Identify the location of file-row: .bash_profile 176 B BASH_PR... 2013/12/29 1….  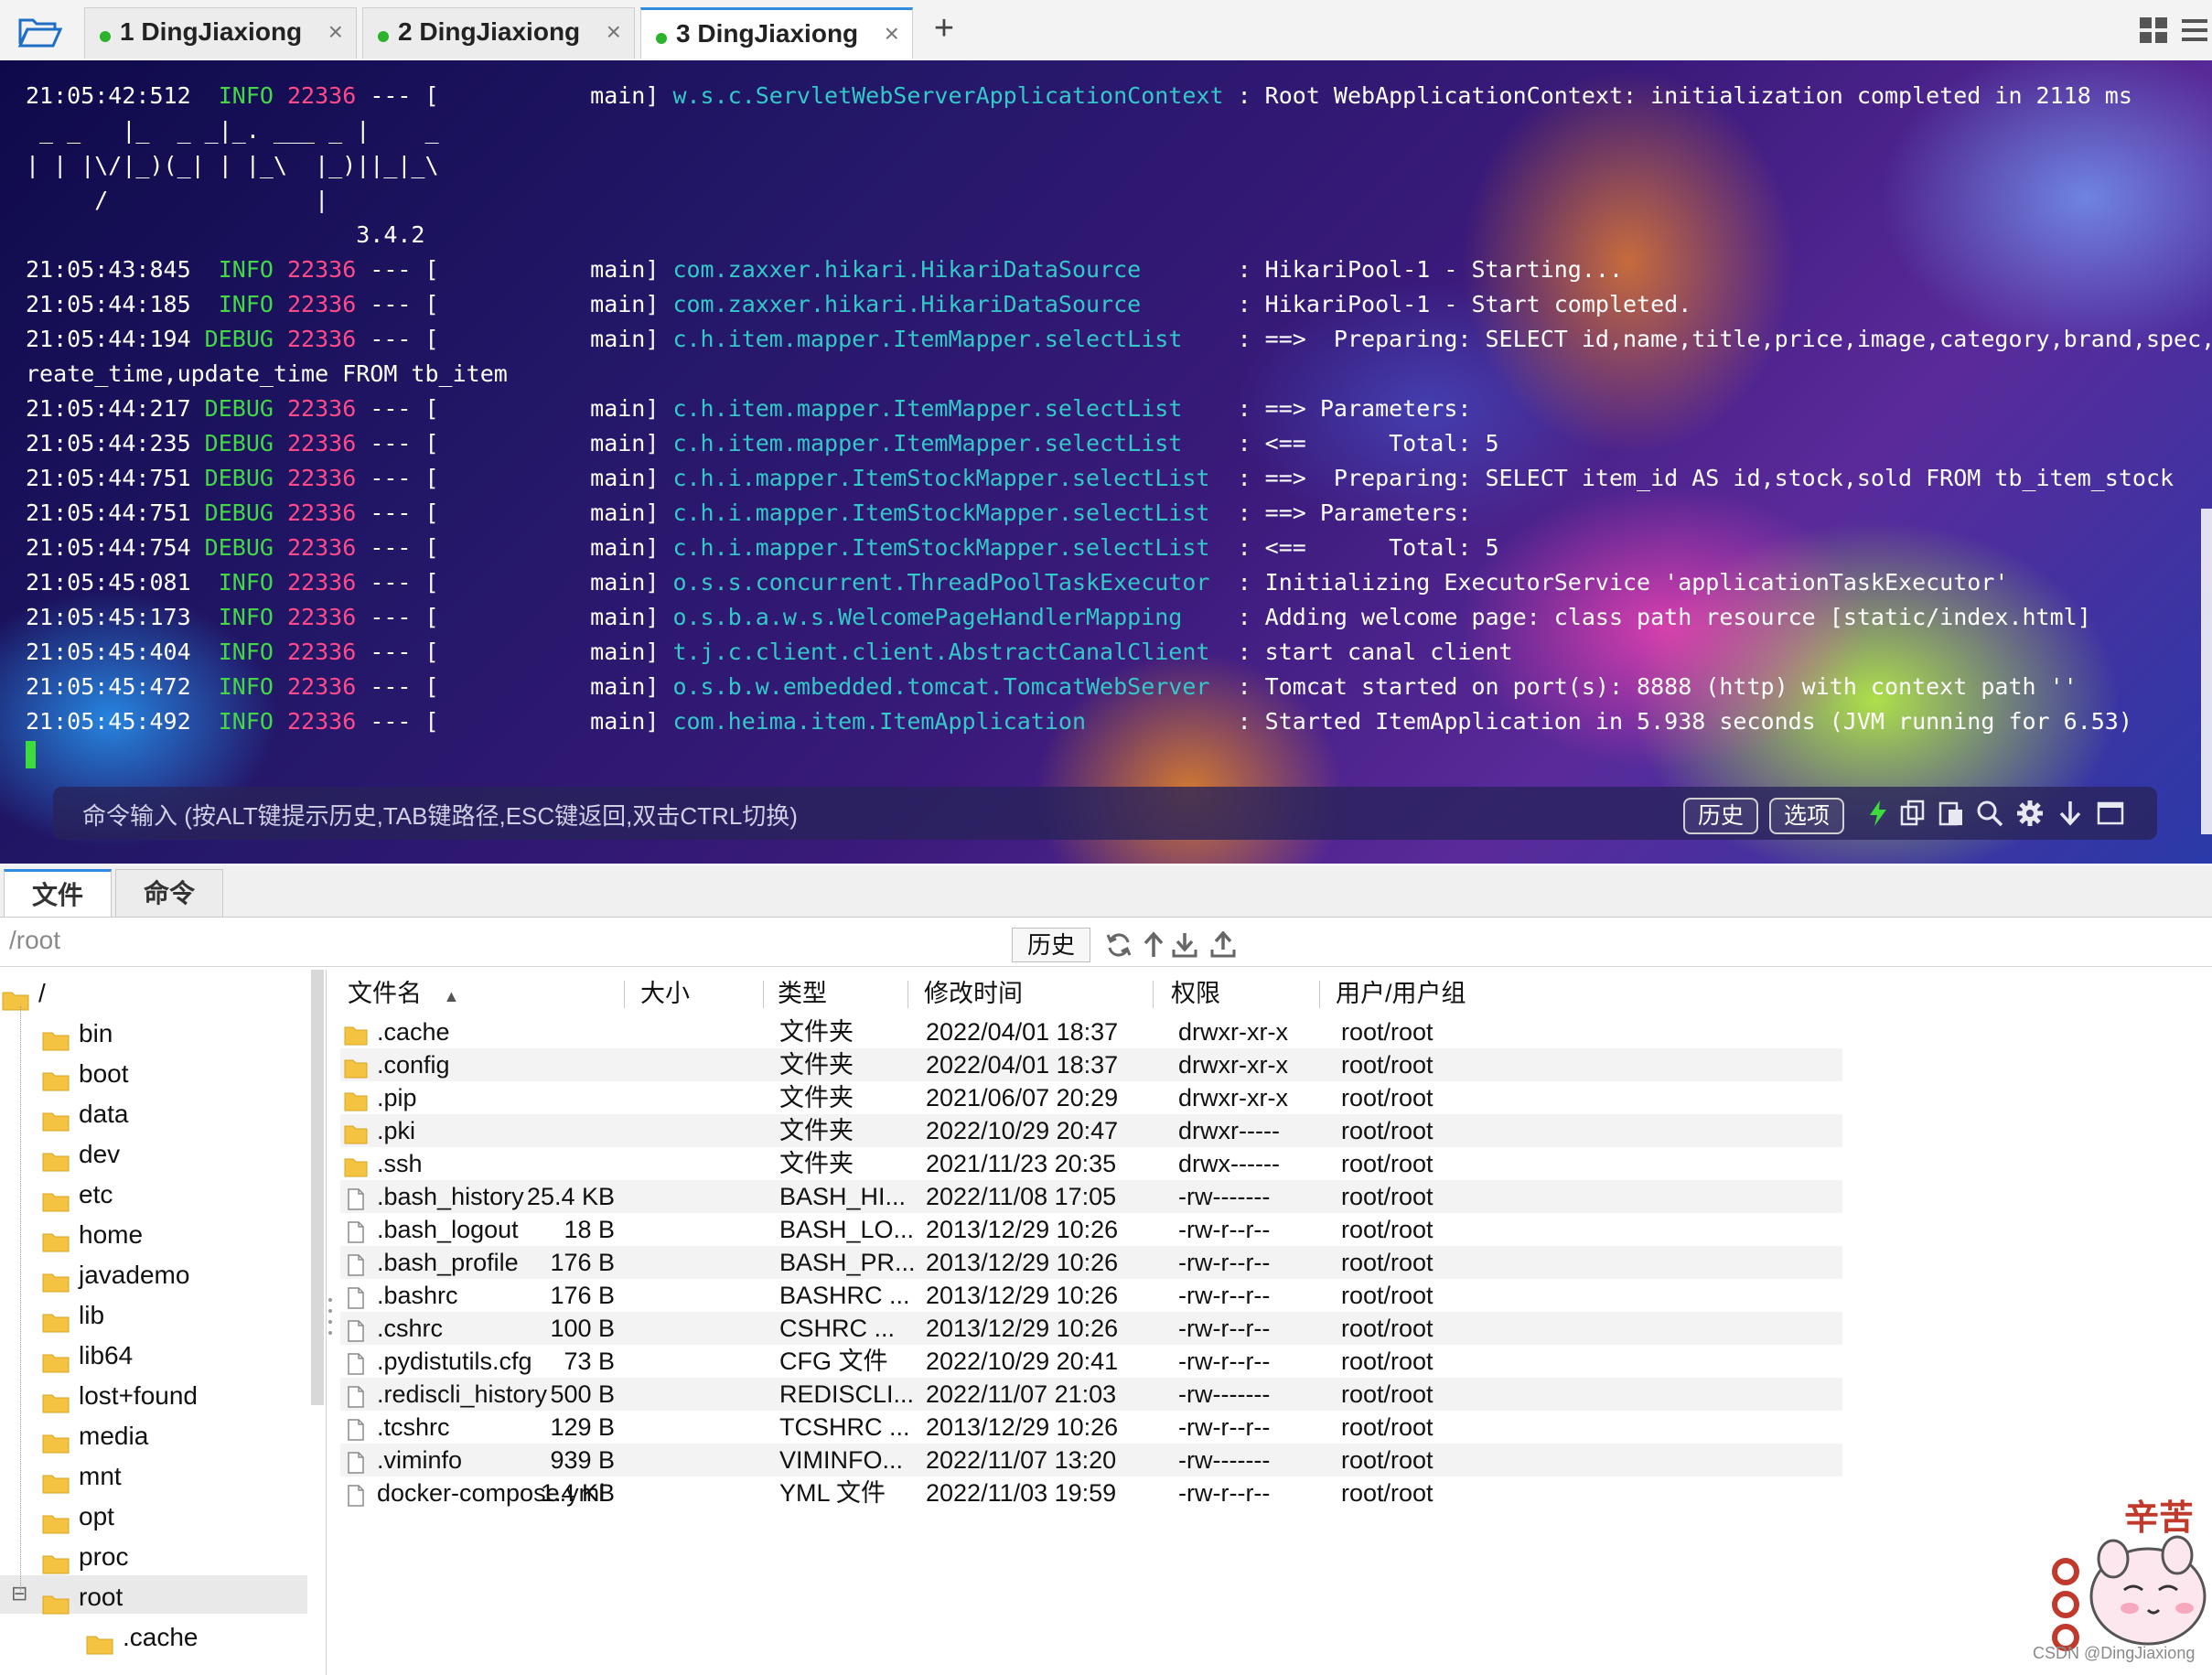
(1091, 1262).